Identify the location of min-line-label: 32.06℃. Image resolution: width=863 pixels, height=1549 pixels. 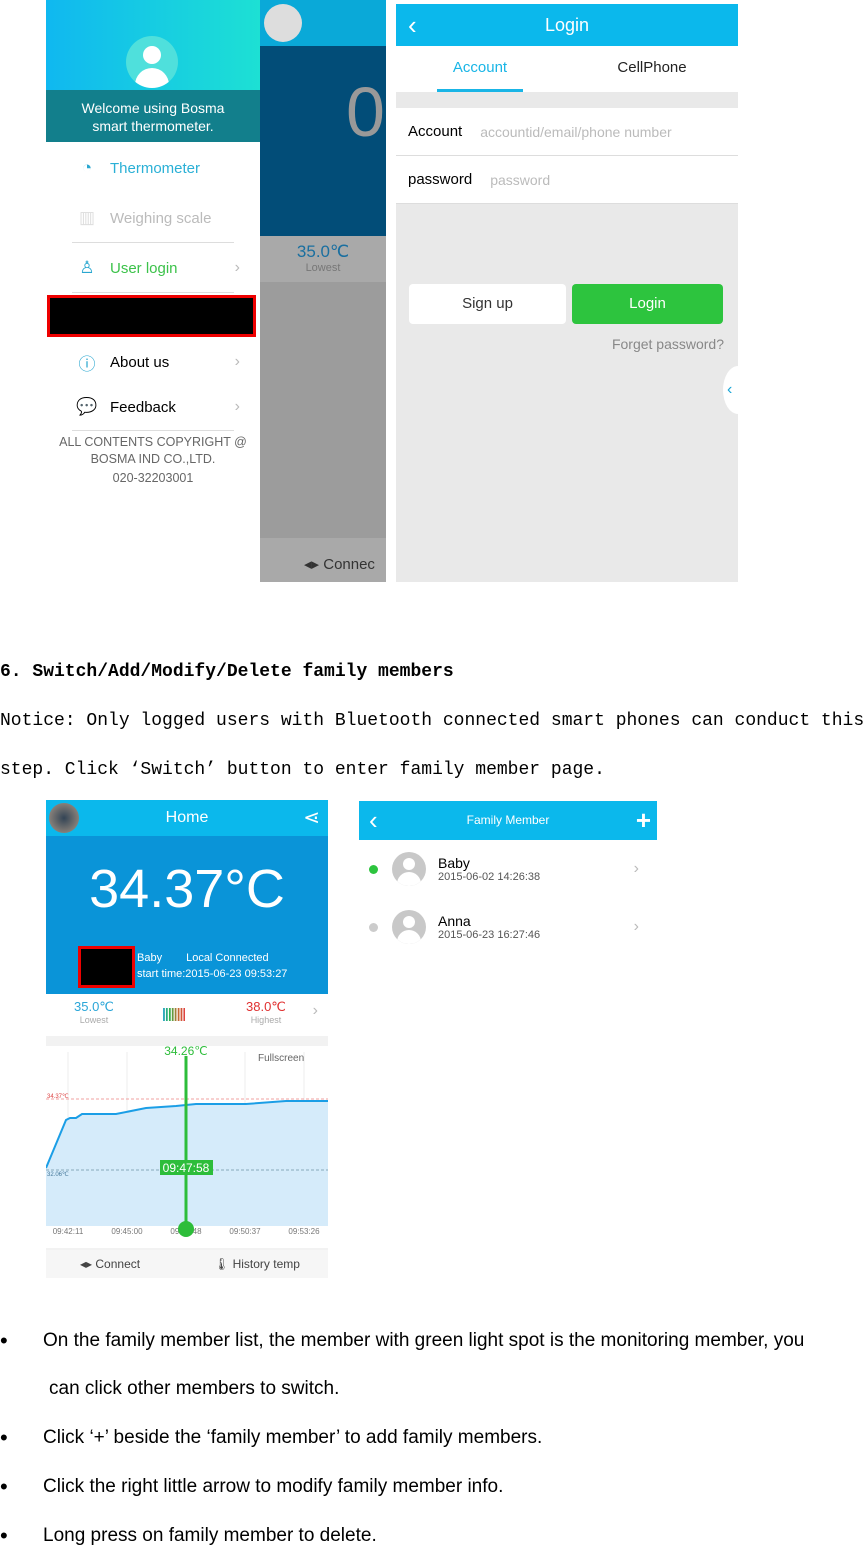
(58, 1175).